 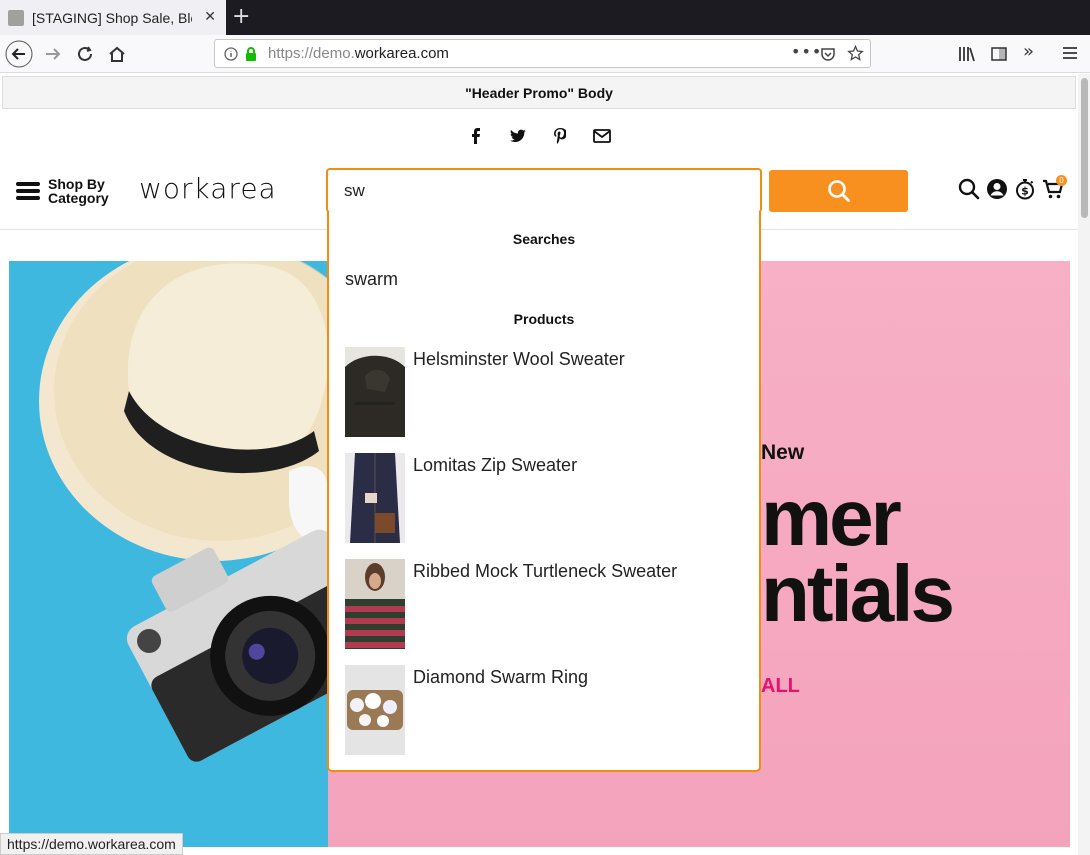 What do you see at coordinates (858, 593) in the screenshot?
I see `hero-headline-line2: ntials` at bounding box center [858, 593].